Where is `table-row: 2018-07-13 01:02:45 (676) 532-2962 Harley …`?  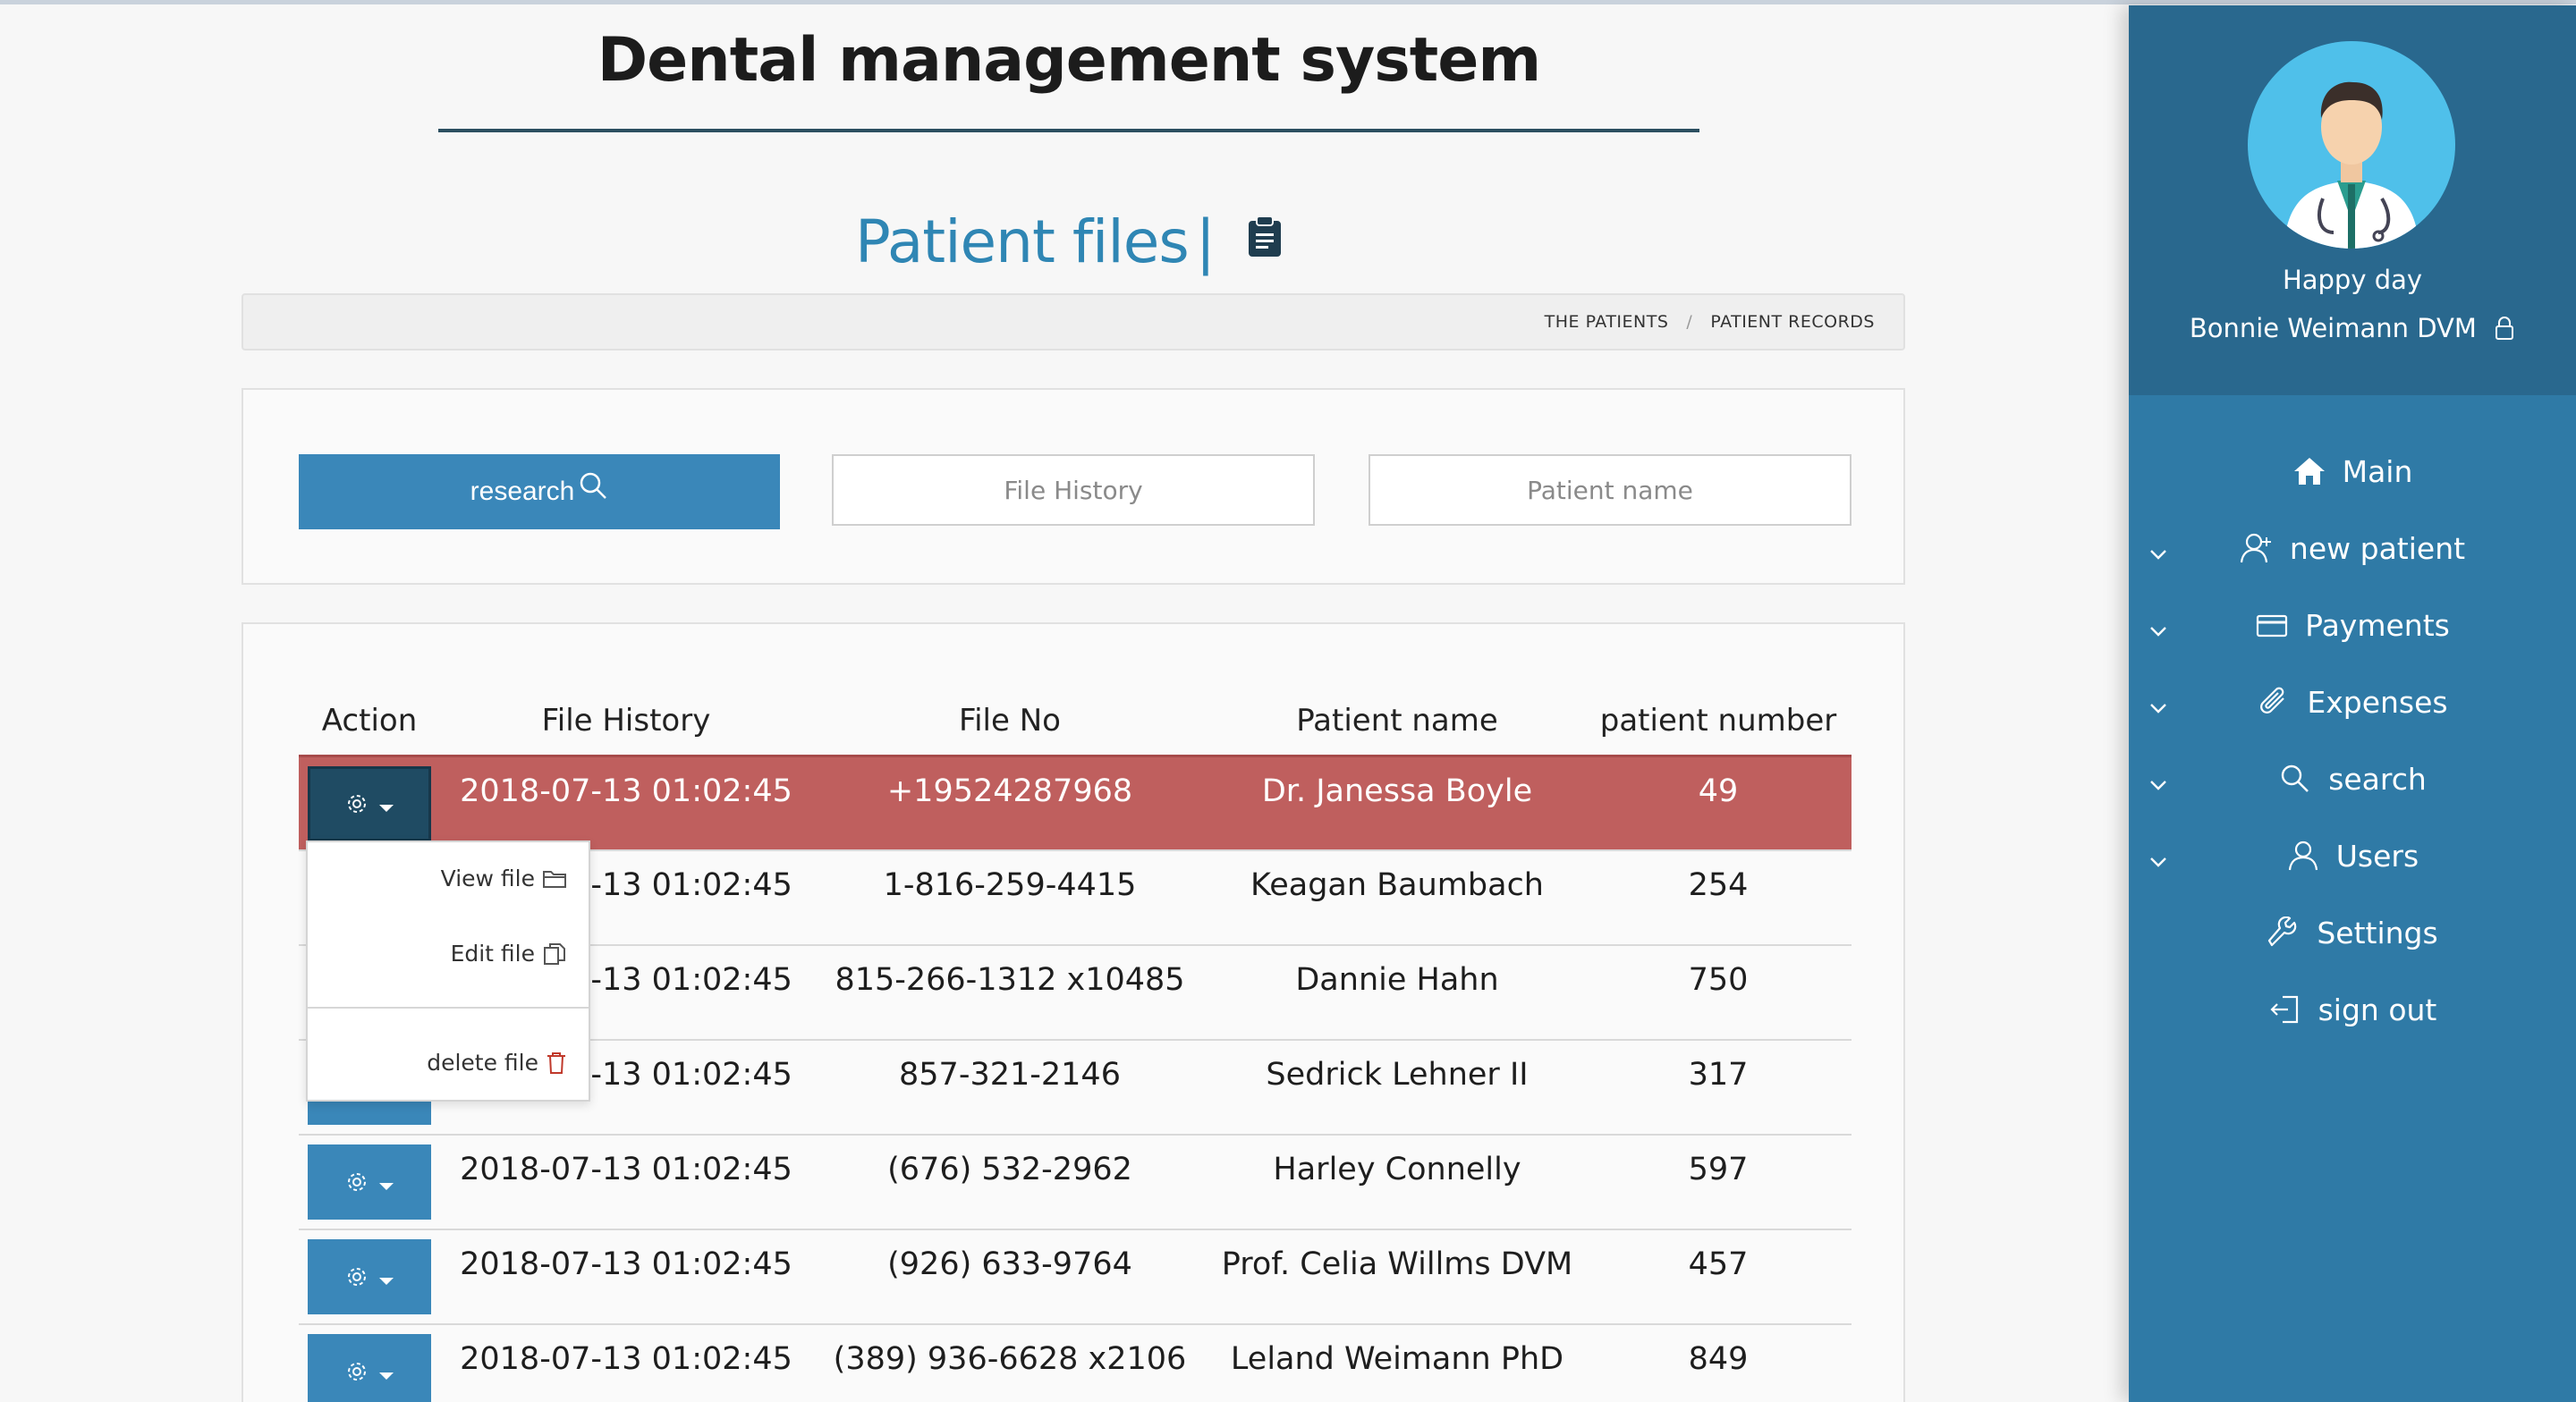 table-row: 2018-07-13 01:02:45 (676) 532-2962 Harley … is located at coordinates (1075, 1182).